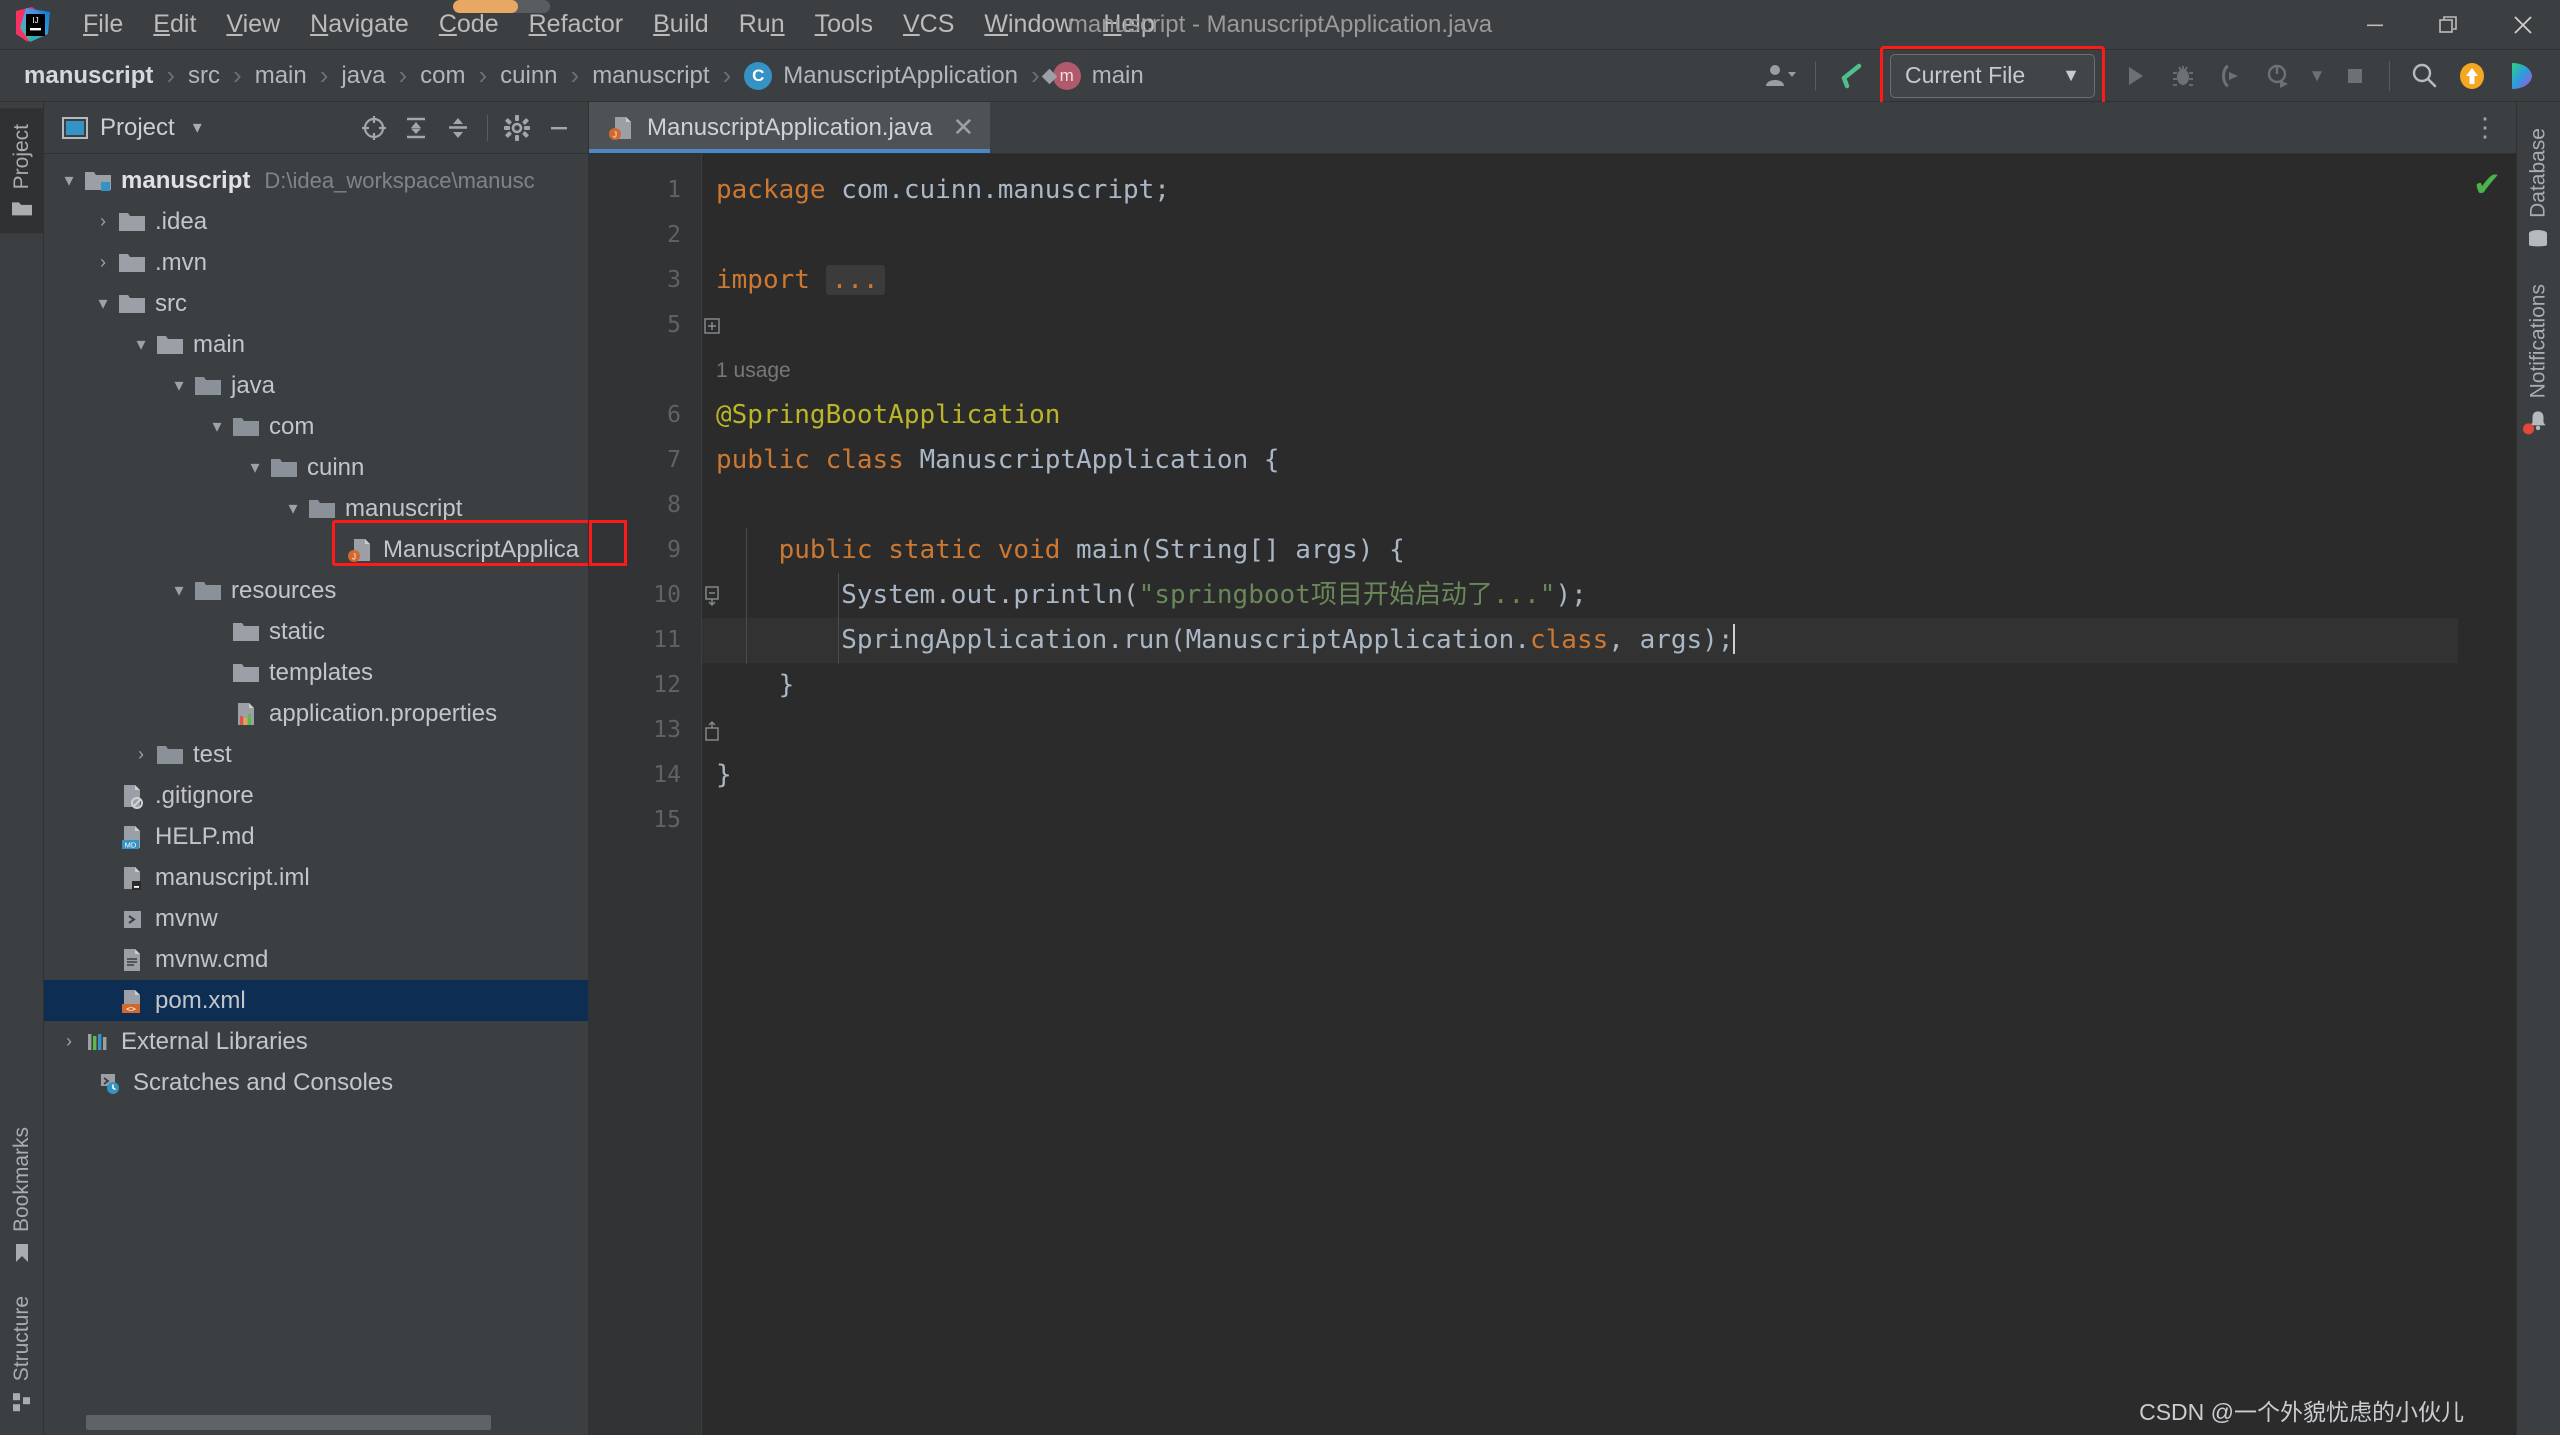  I want to click on run-icon, so click(2135, 76).